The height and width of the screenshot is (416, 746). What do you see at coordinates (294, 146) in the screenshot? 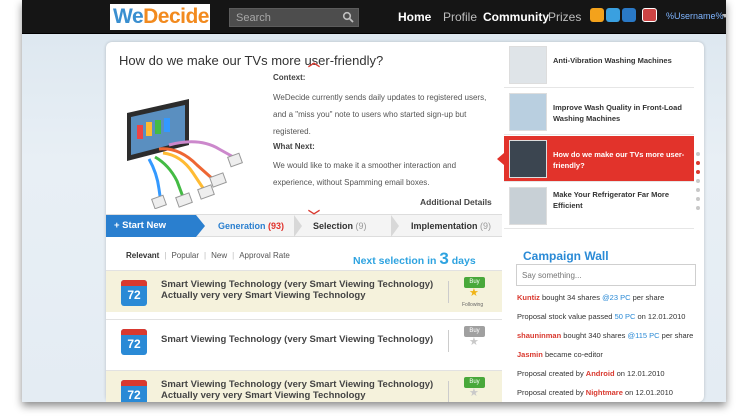
I see `what-next-label: What Next:` at bounding box center [294, 146].